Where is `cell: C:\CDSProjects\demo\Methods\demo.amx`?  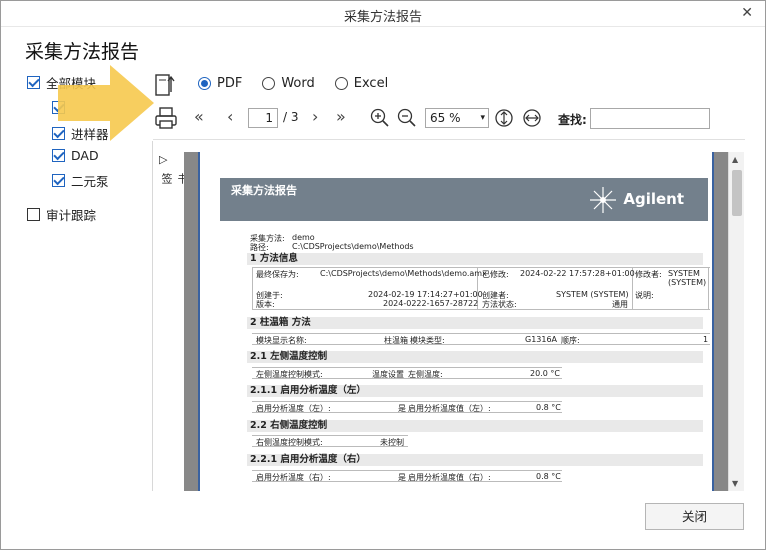 cell: C:\CDSProjects\demo\Methods\demo.amx is located at coordinates (403, 273).